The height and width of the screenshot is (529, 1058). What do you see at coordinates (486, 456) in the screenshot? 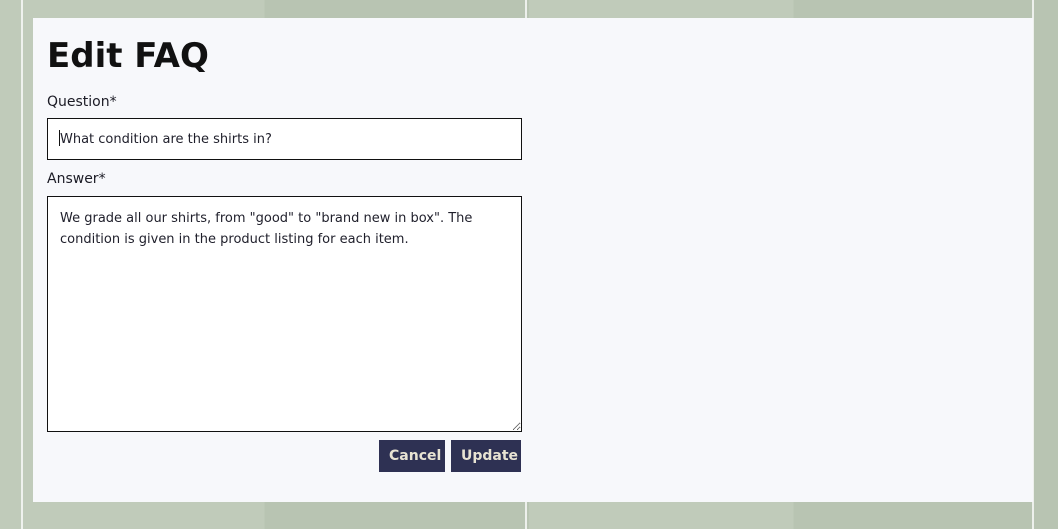
I see `update-button: Update` at bounding box center [486, 456].